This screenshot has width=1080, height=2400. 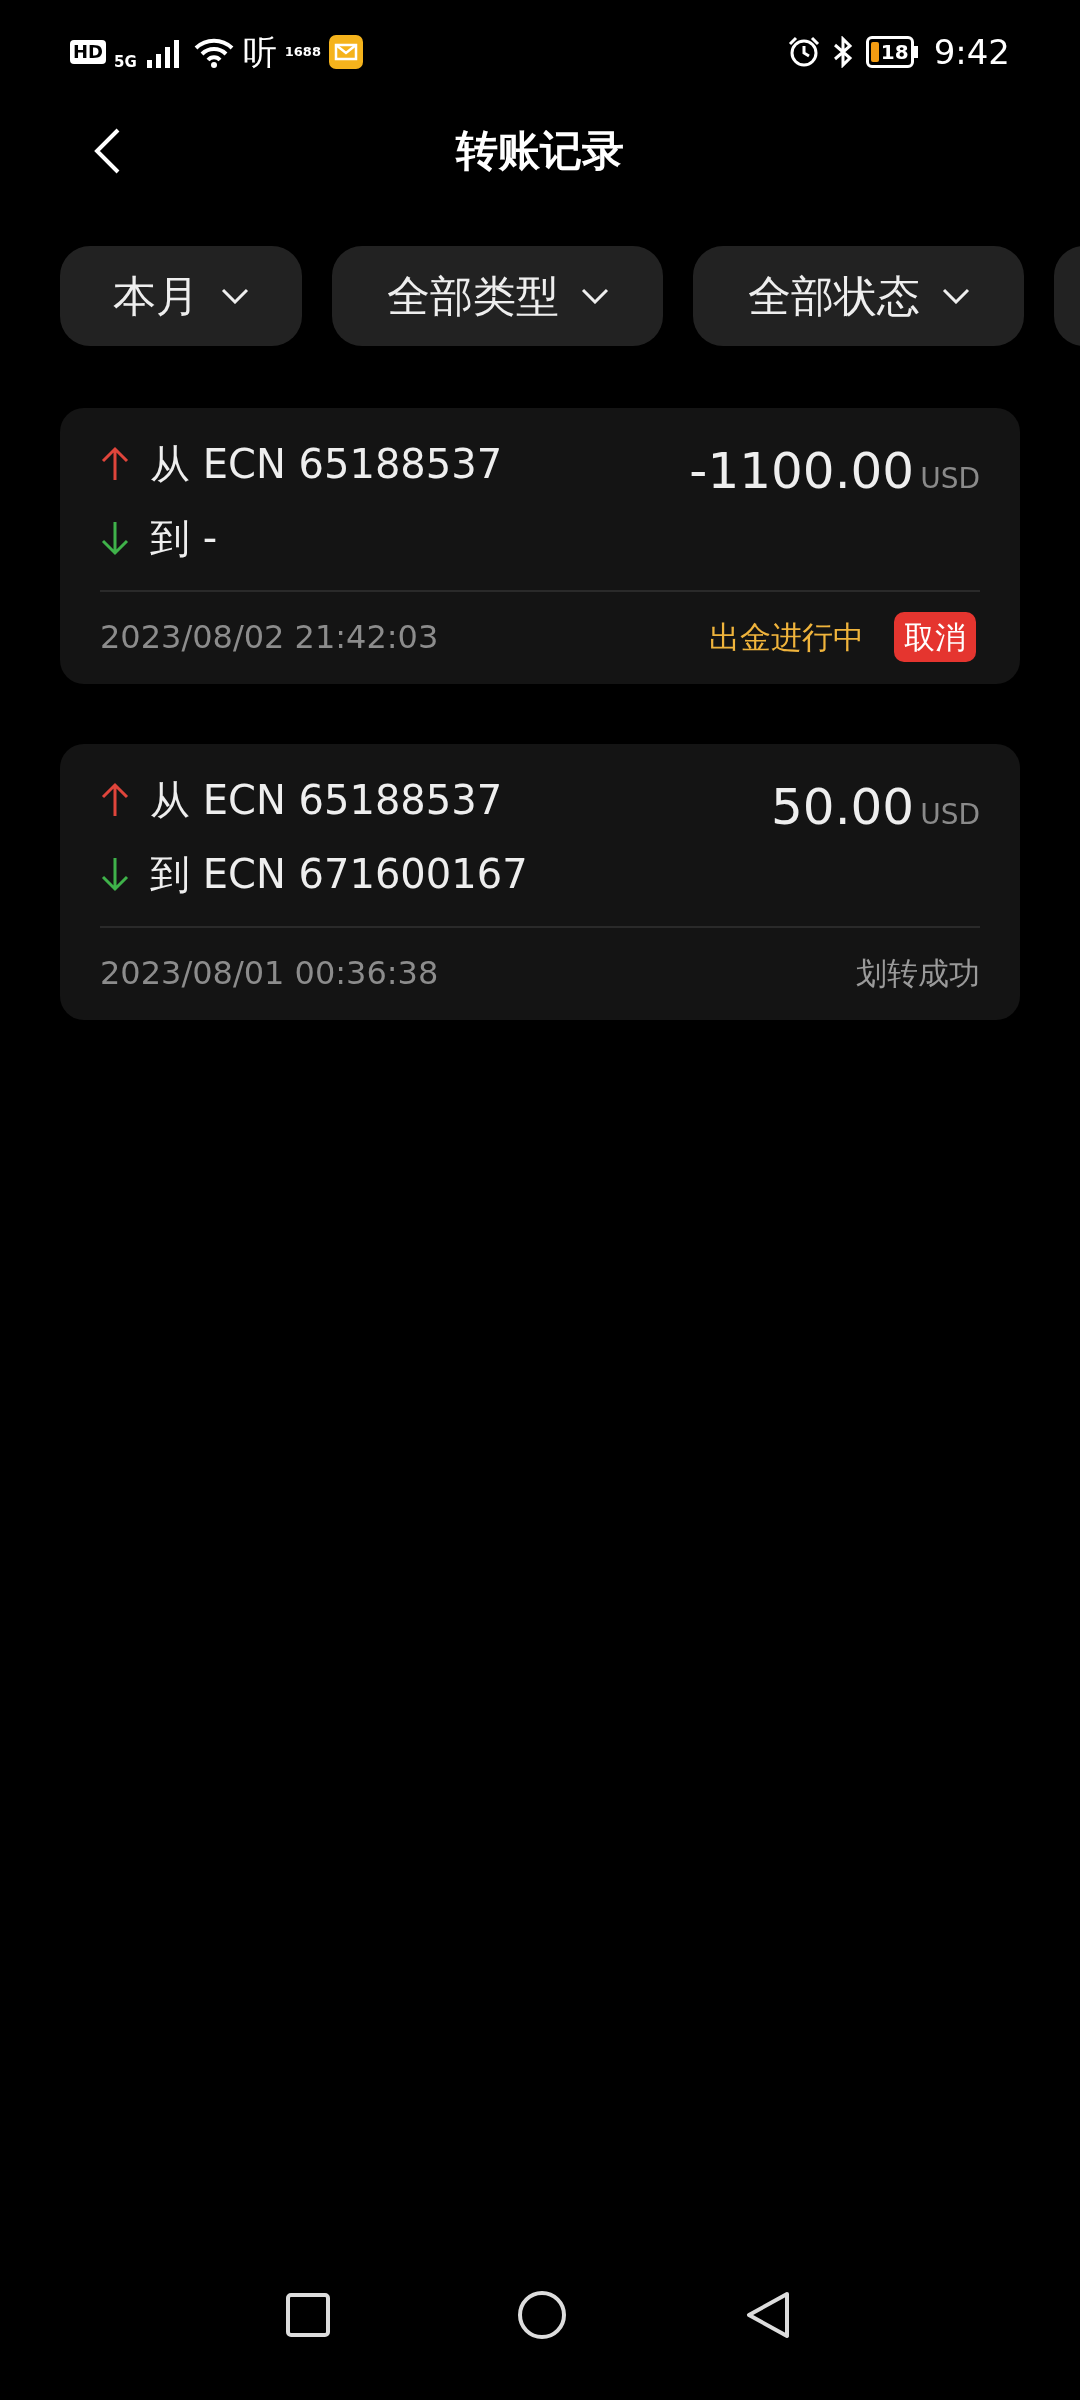 What do you see at coordinates (802, 471) in the screenshot?
I see `amount: -1100.00` at bounding box center [802, 471].